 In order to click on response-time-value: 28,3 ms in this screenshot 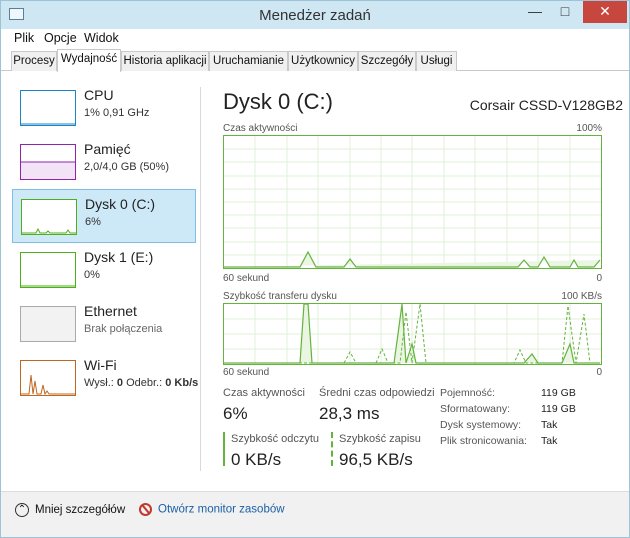, I will do `click(349, 413)`.